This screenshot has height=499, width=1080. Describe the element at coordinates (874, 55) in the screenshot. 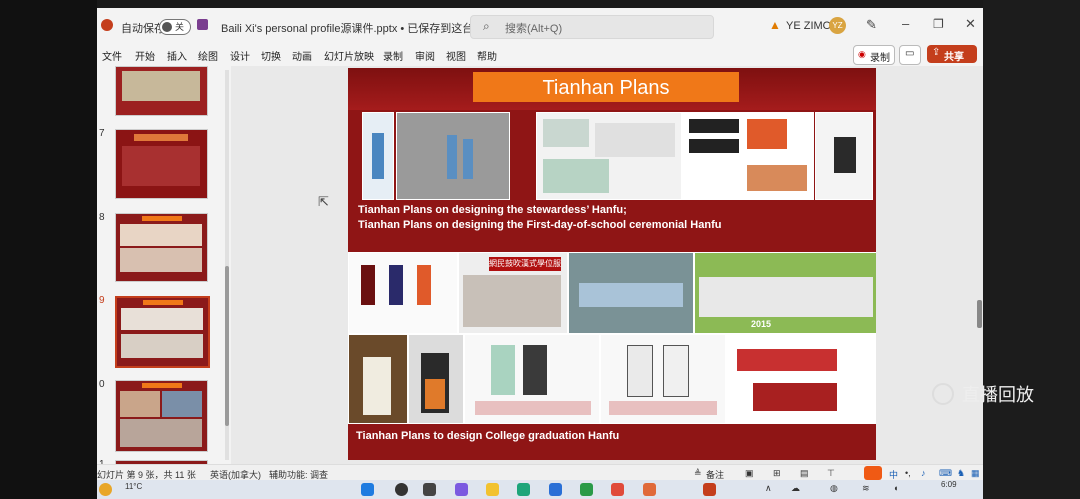

I see `record-button: ◉ 录制` at that location.